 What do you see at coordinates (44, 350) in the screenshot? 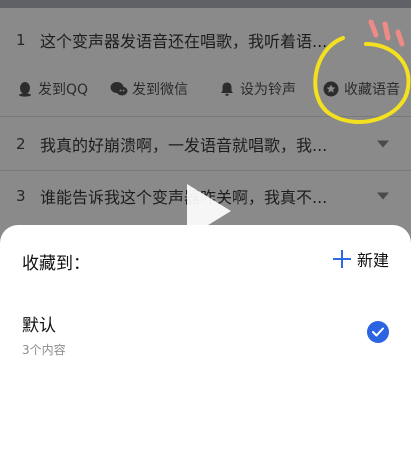
I see `folder-count: 3个内容` at bounding box center [44, 350].